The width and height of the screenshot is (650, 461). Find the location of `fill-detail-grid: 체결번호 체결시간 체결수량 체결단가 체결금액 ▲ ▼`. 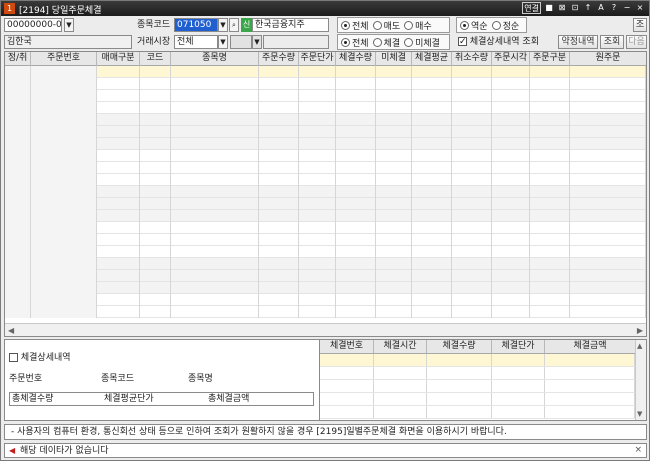

fill-detail-grid: 체결번호 체결시간 체결수량 체결단가 체결금액 ▲ ▼ is located at coordinates (482, 380).